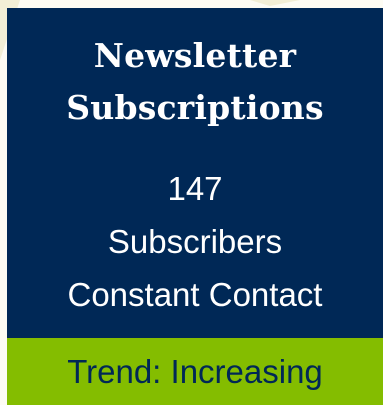 This screenshot has height=405, width=383. I want to click on subscriber-unit-label: Subscribers, so click(195, 241).